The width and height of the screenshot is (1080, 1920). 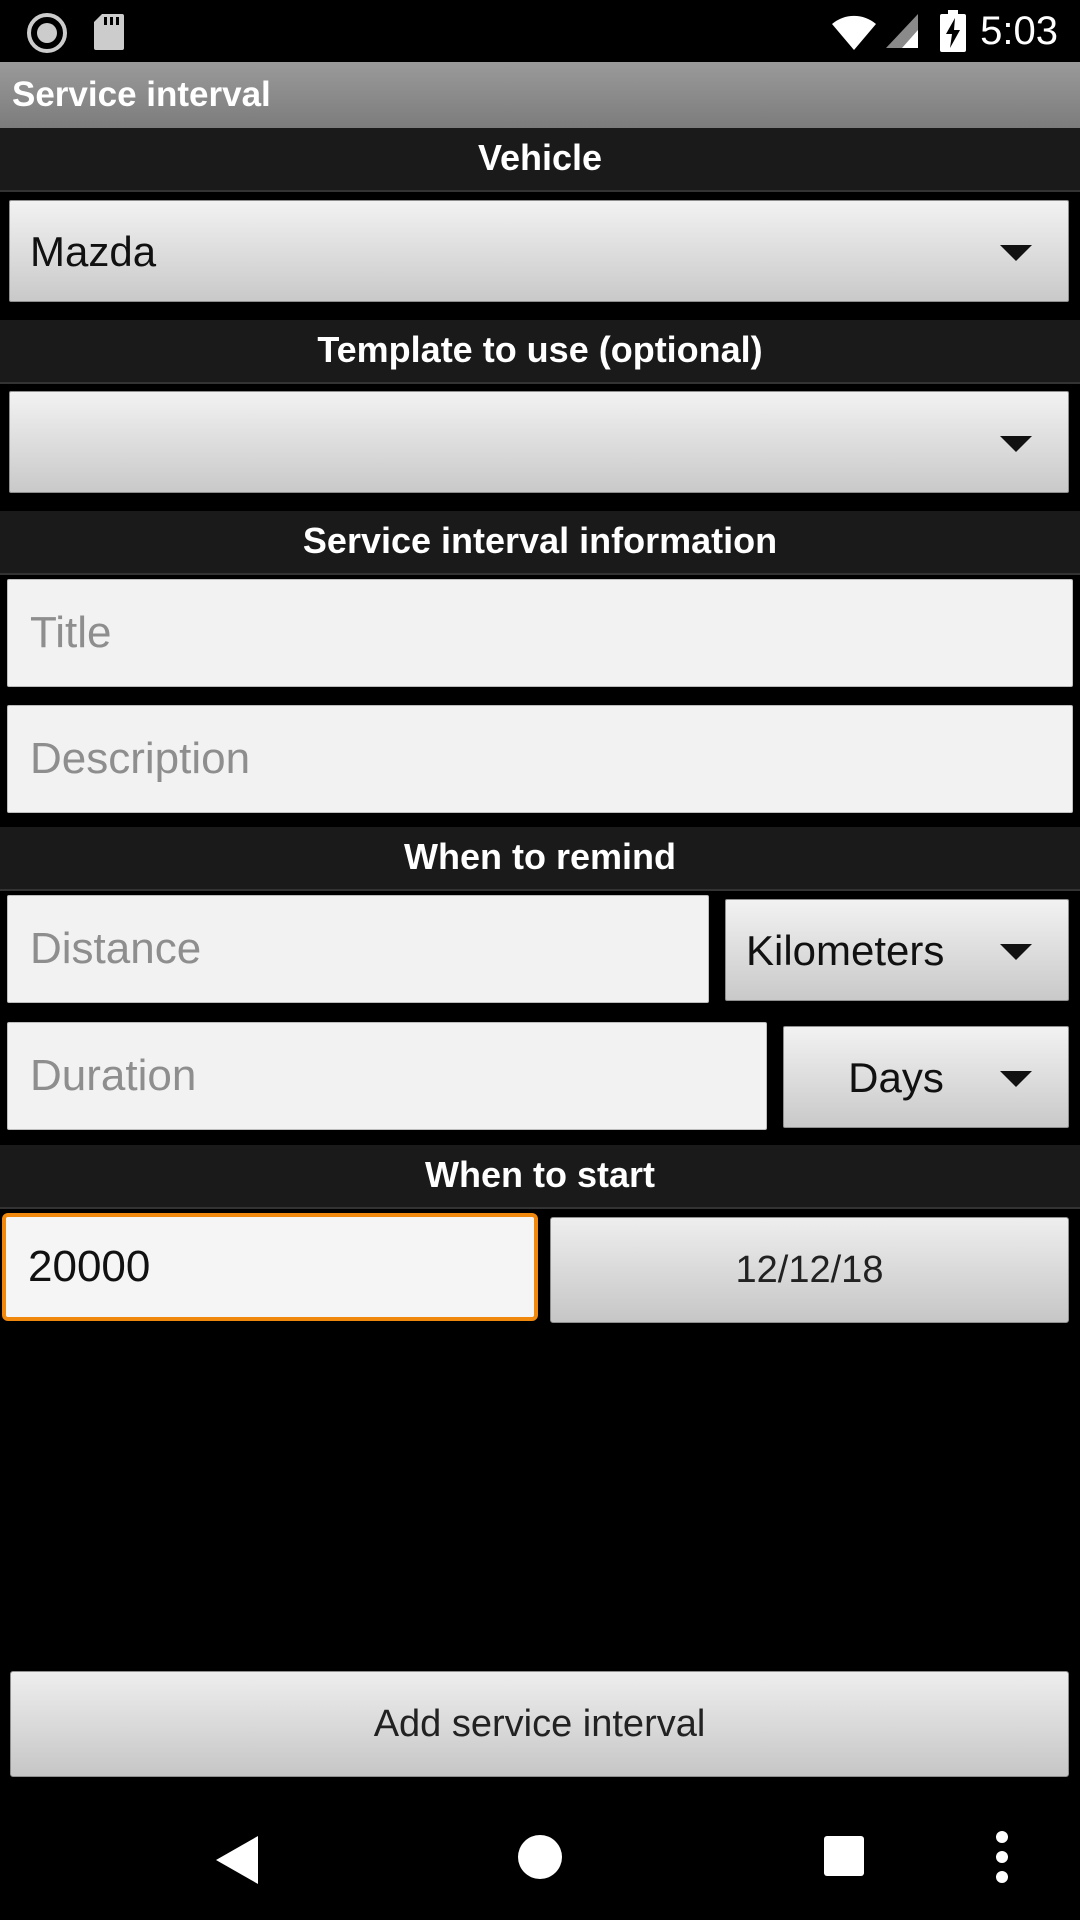 What do you see at coordinates (236, 1860) in the screenshot?
I see `back-icon` at bounding box center [236, 1860].